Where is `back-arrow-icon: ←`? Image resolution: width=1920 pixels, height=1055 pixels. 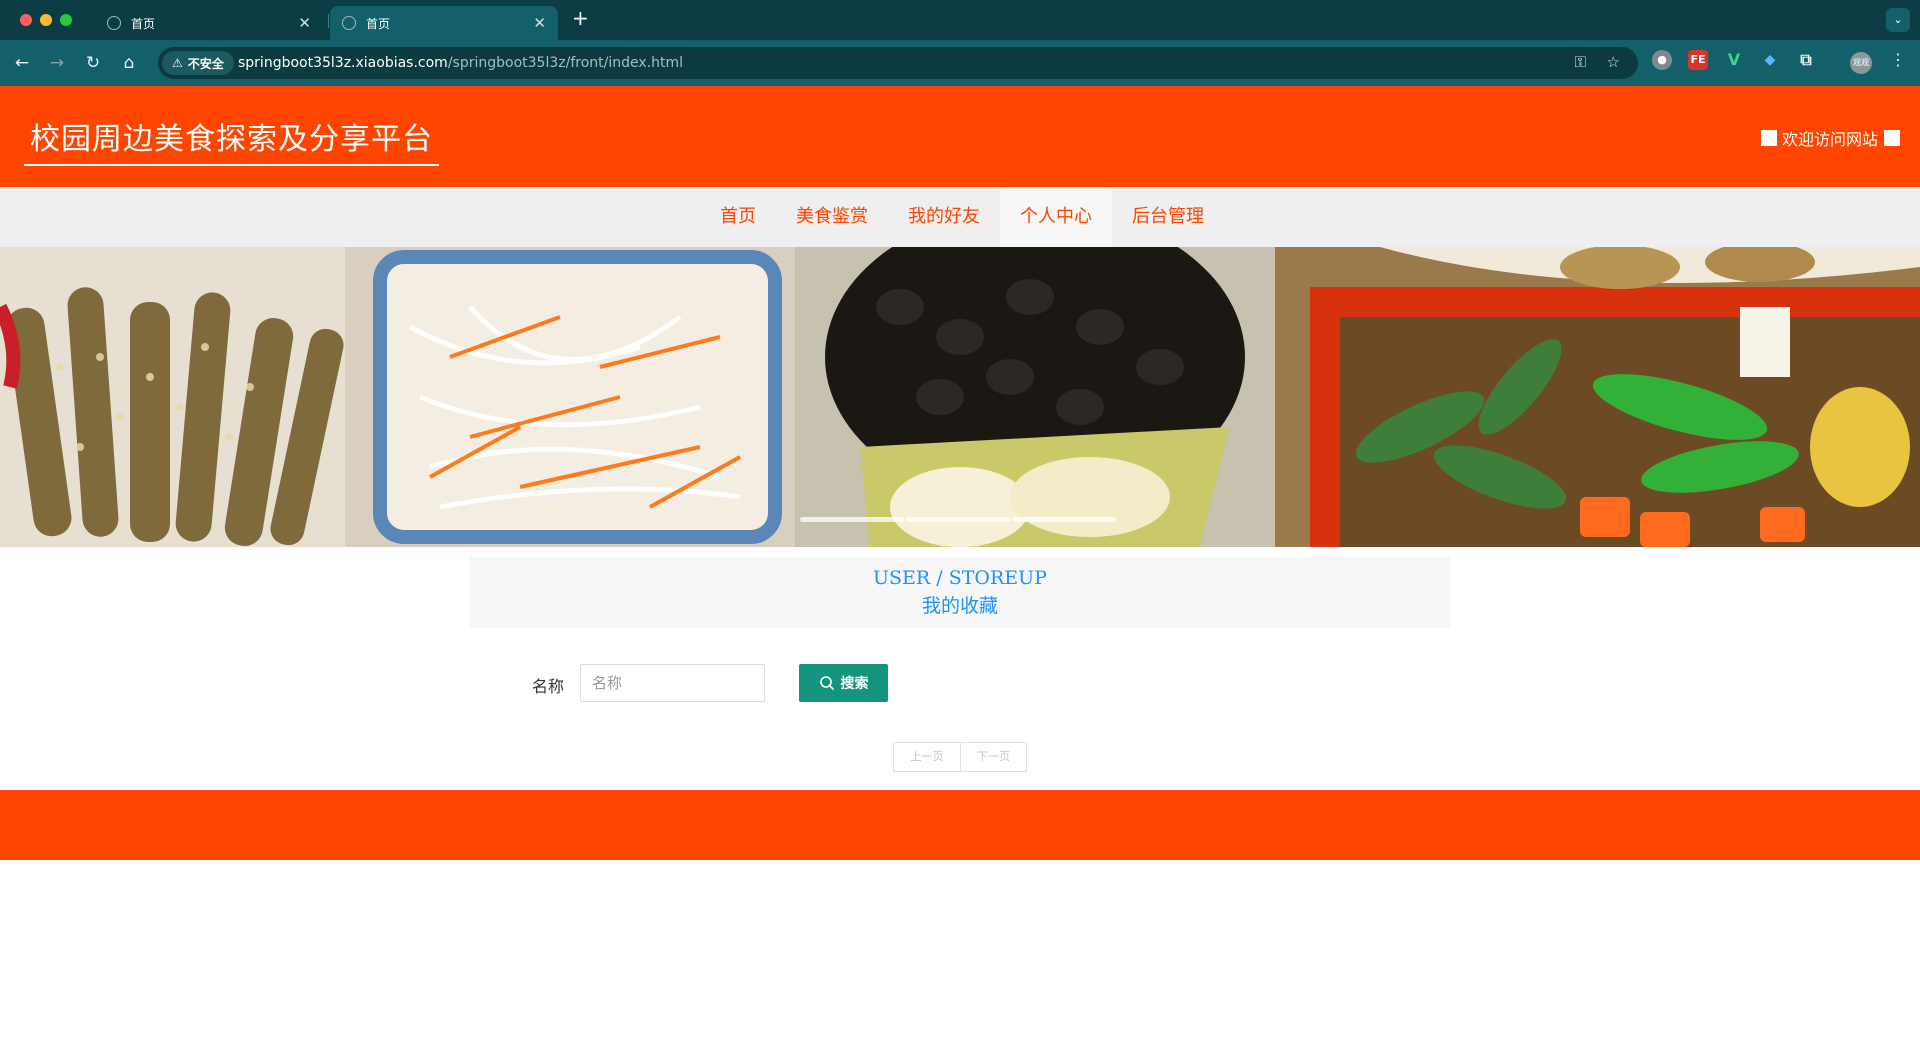
back-arrow-icon: ← is located at coordinates (22, 63).